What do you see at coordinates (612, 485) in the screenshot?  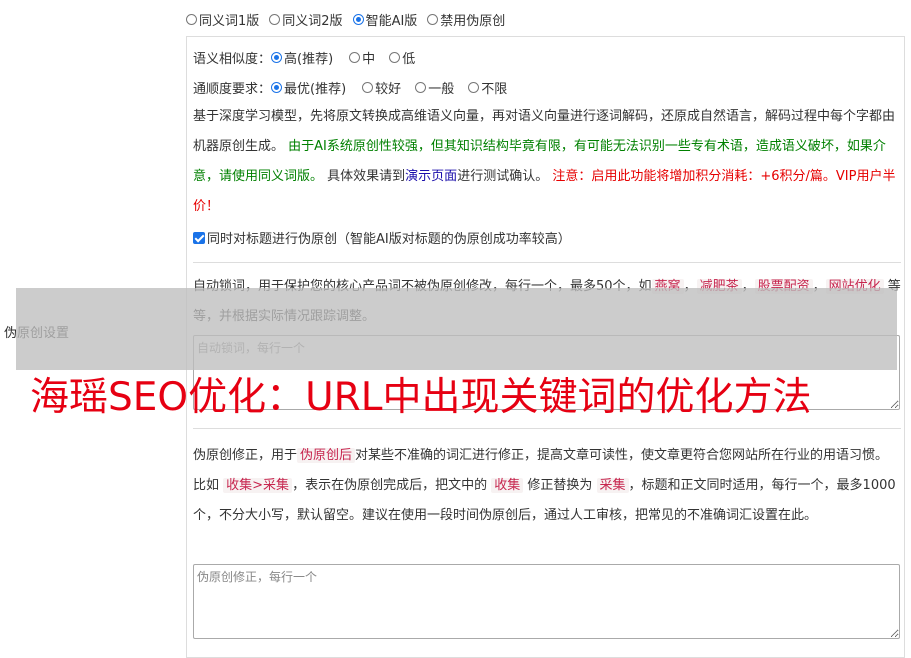 I see `inline-code: 采集` at bounding box center [612, 485].